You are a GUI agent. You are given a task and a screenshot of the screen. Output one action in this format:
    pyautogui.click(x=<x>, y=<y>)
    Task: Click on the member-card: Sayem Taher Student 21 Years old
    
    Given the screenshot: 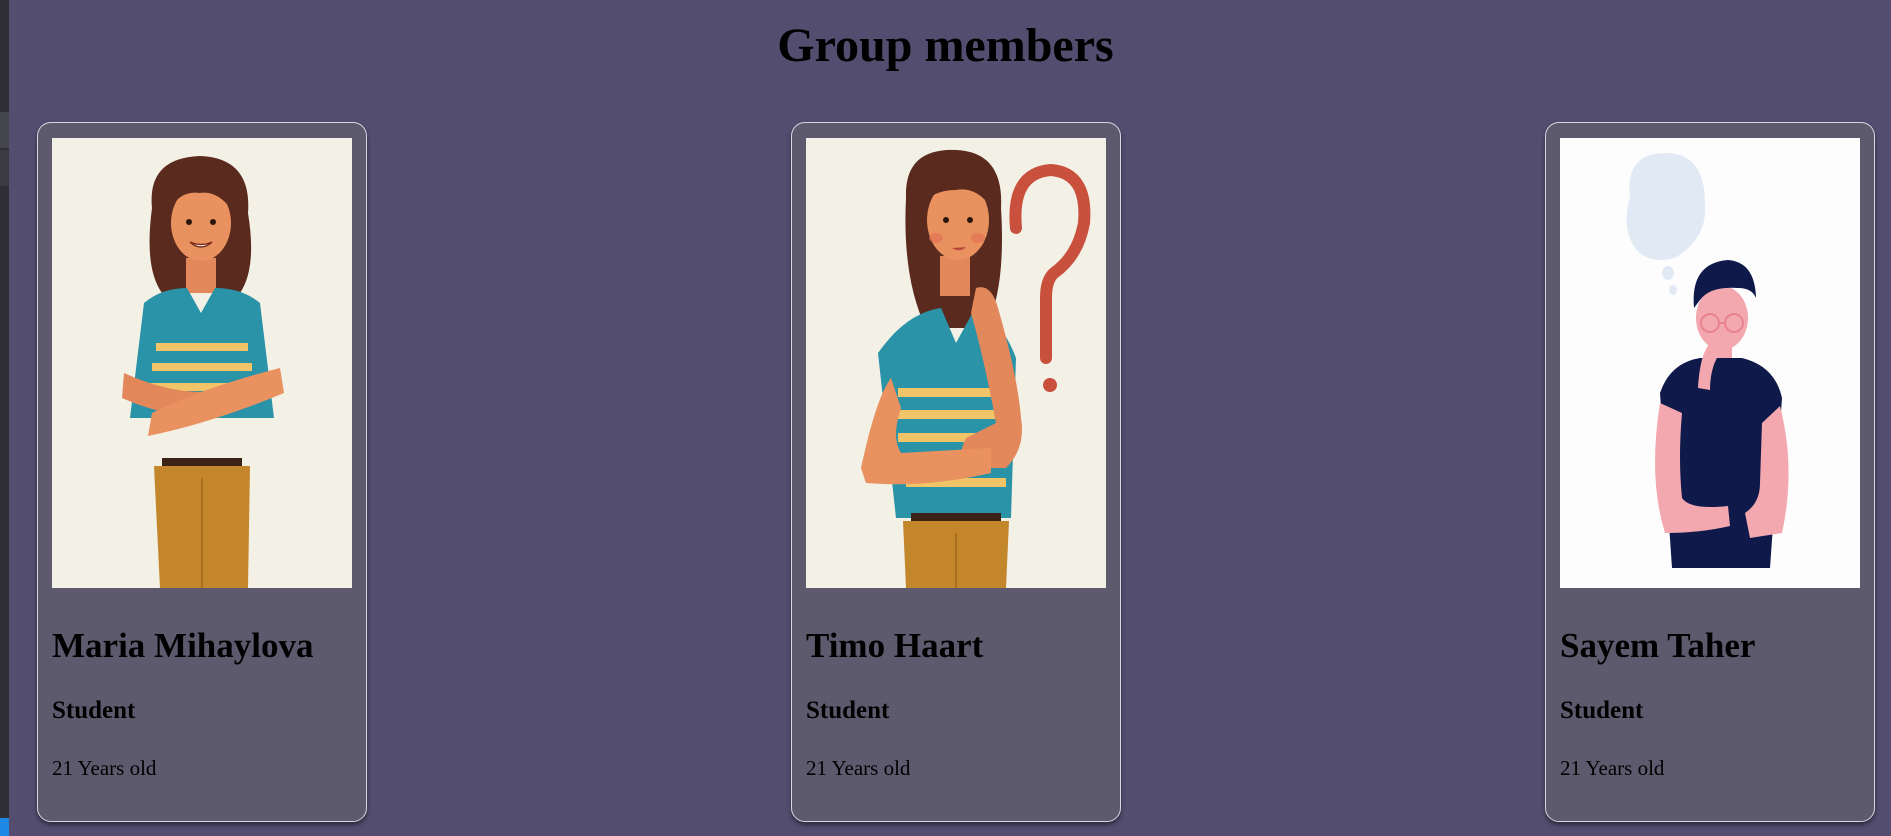 What is the action you would take?
    pyautogui.click(x=1710, y=472)
    